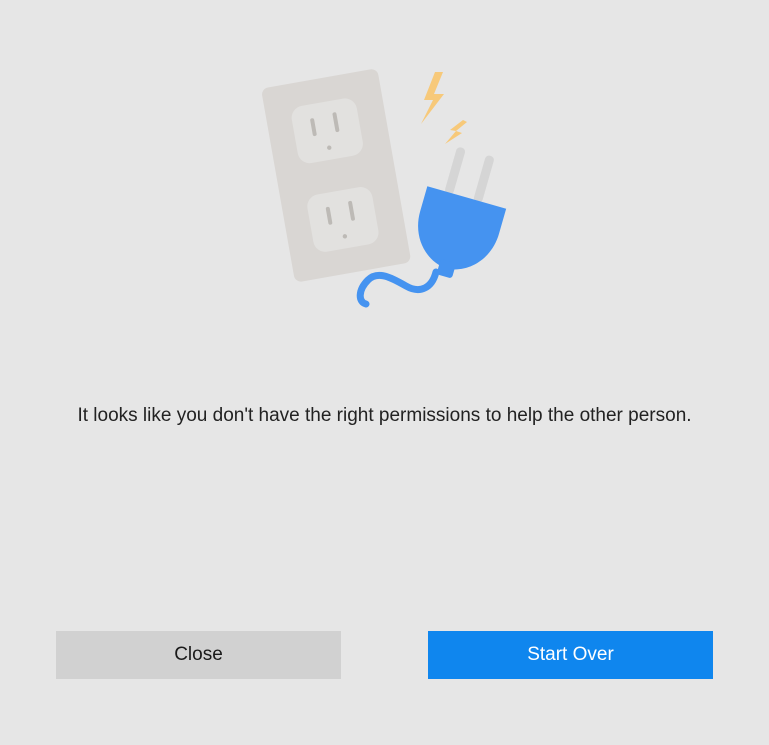 This screenshot has width=769, height=745. Describe the element at coordinates (570, 655) in the screenshot. I see `start-over-button: Start Over` at that location.